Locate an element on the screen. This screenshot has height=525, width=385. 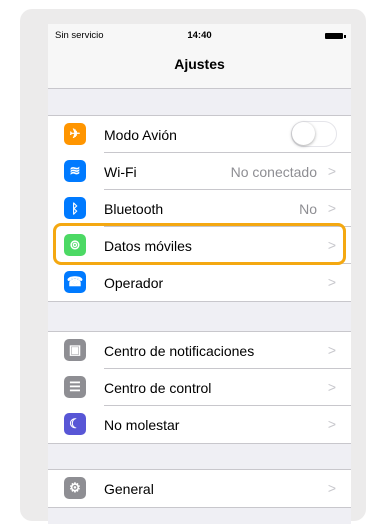
moon-icon: ☾ is located at coordinates (75, 424).